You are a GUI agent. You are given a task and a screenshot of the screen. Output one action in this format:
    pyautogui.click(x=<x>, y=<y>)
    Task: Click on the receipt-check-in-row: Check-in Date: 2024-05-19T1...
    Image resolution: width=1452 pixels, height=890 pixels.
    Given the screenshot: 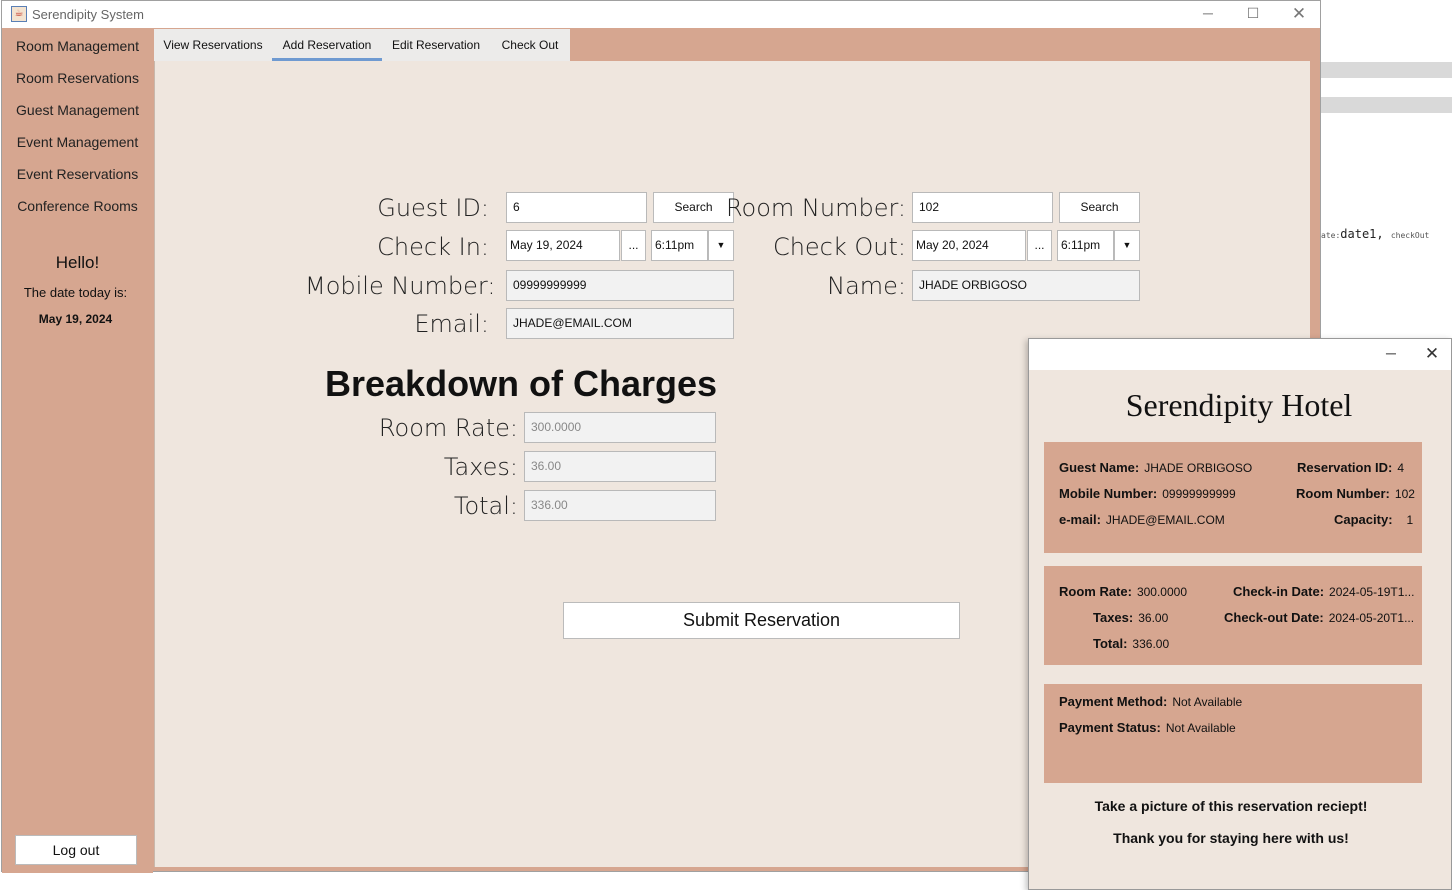 What is the action you would take?
    pyautogui.click(x=1324, y=591)
    